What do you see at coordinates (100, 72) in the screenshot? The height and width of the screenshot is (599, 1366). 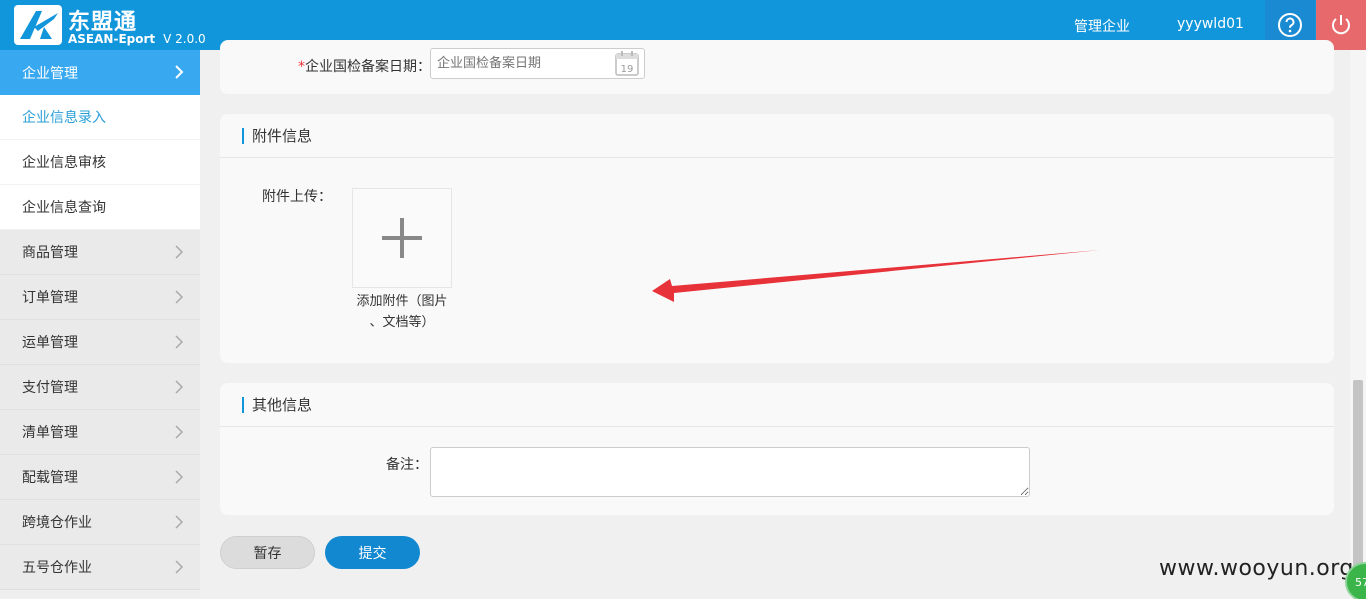 I see `sidebar-group-enterprise: 企业管理` at bounding box center [100, 72].